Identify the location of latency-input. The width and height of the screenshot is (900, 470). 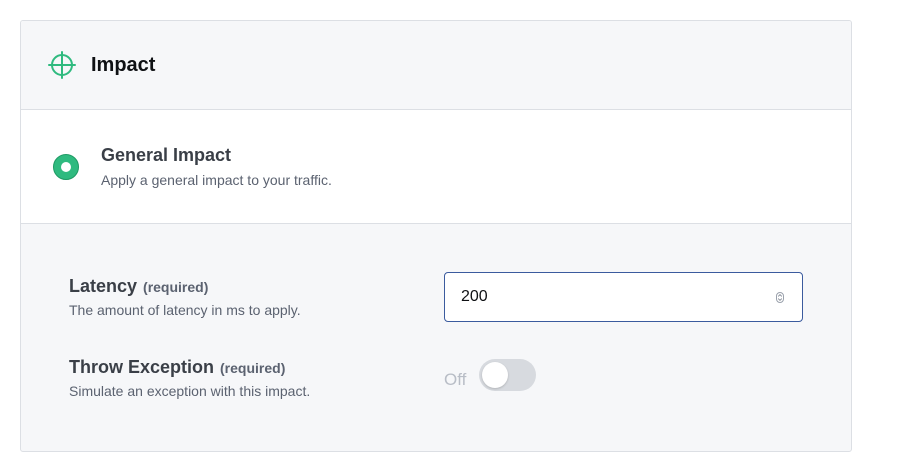
(623, 297).